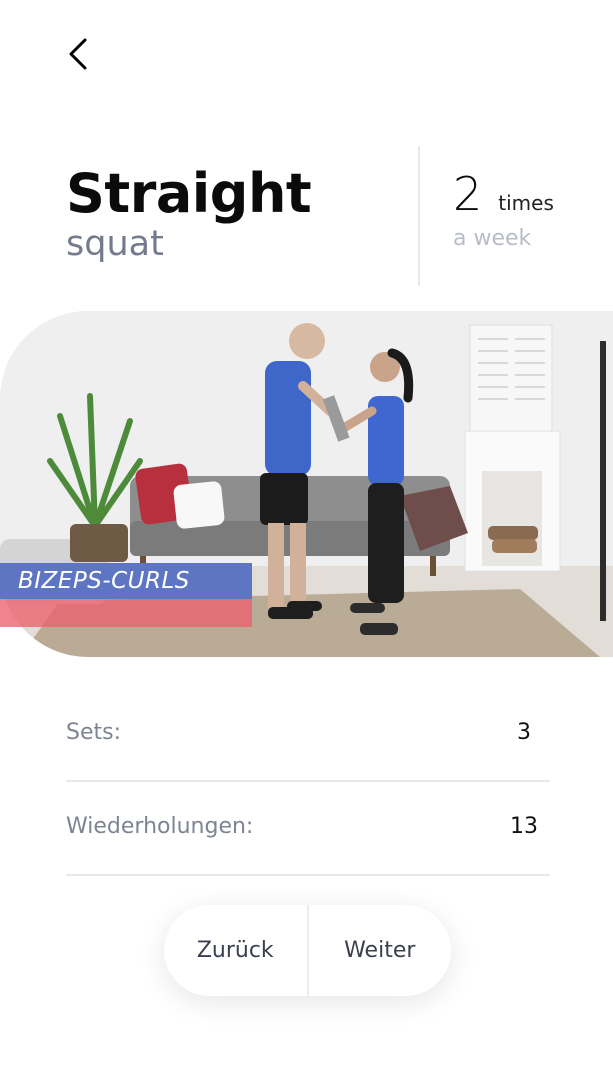 The image size is (613, 1077). I want to click on frequency-block: 2 times a week, so click(503, 208).